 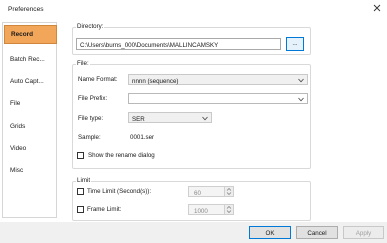 I want to click on frame-limit-checkbox, so click(x=80, y=209).